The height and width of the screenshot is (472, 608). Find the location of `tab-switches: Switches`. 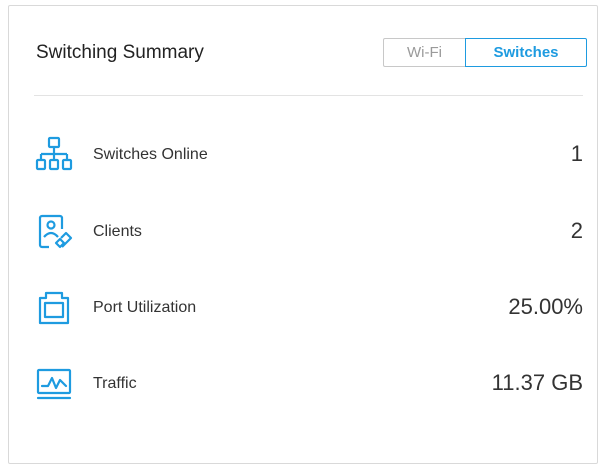

tab-switches: Switches is located at coordinates (526, 52).